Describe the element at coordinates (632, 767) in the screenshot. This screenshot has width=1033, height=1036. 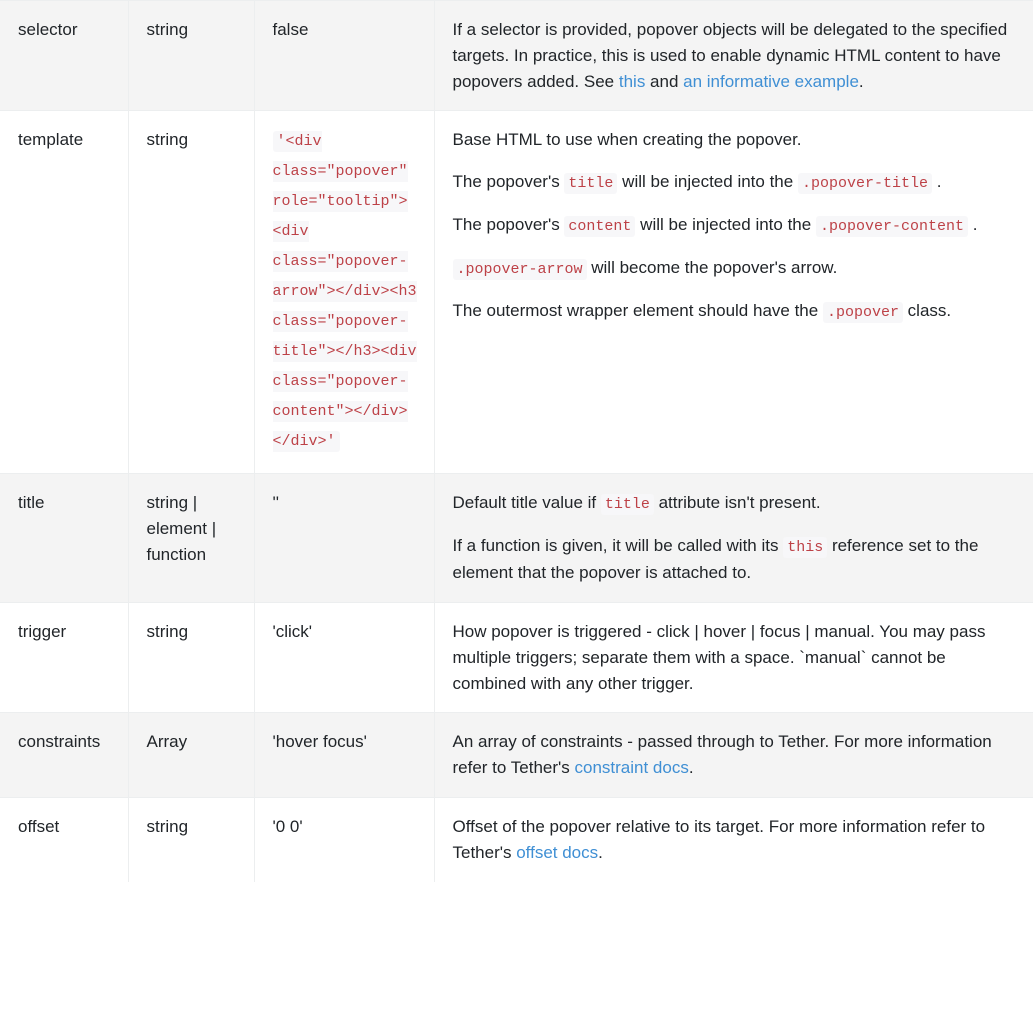
I see `constraint-docs-link: constraint docs` at that location.